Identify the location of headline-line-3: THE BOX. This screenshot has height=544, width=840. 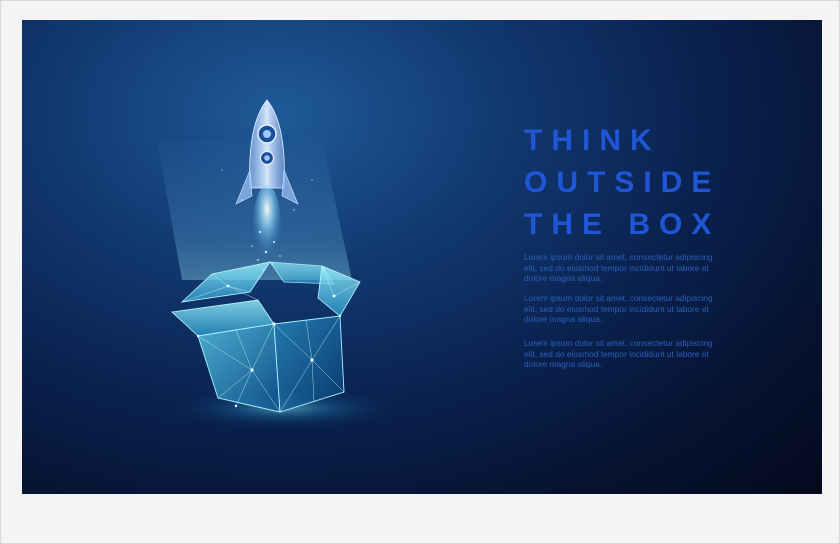
(622, 224).